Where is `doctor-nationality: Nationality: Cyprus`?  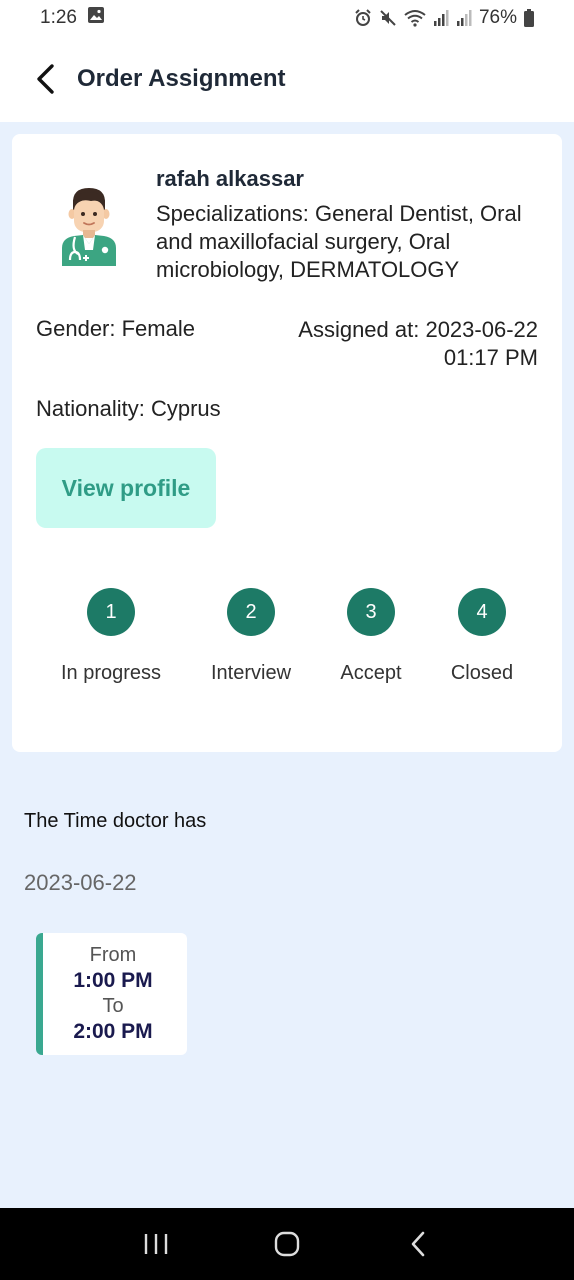 doctor-nationality: Nationality: Cyprus is located at coordinates (128, 408).